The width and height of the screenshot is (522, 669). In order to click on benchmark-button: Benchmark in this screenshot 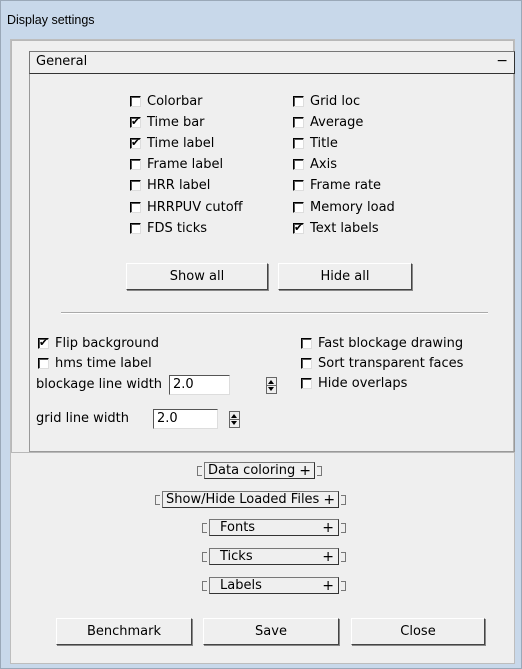, I will do `click(124, 631)`.